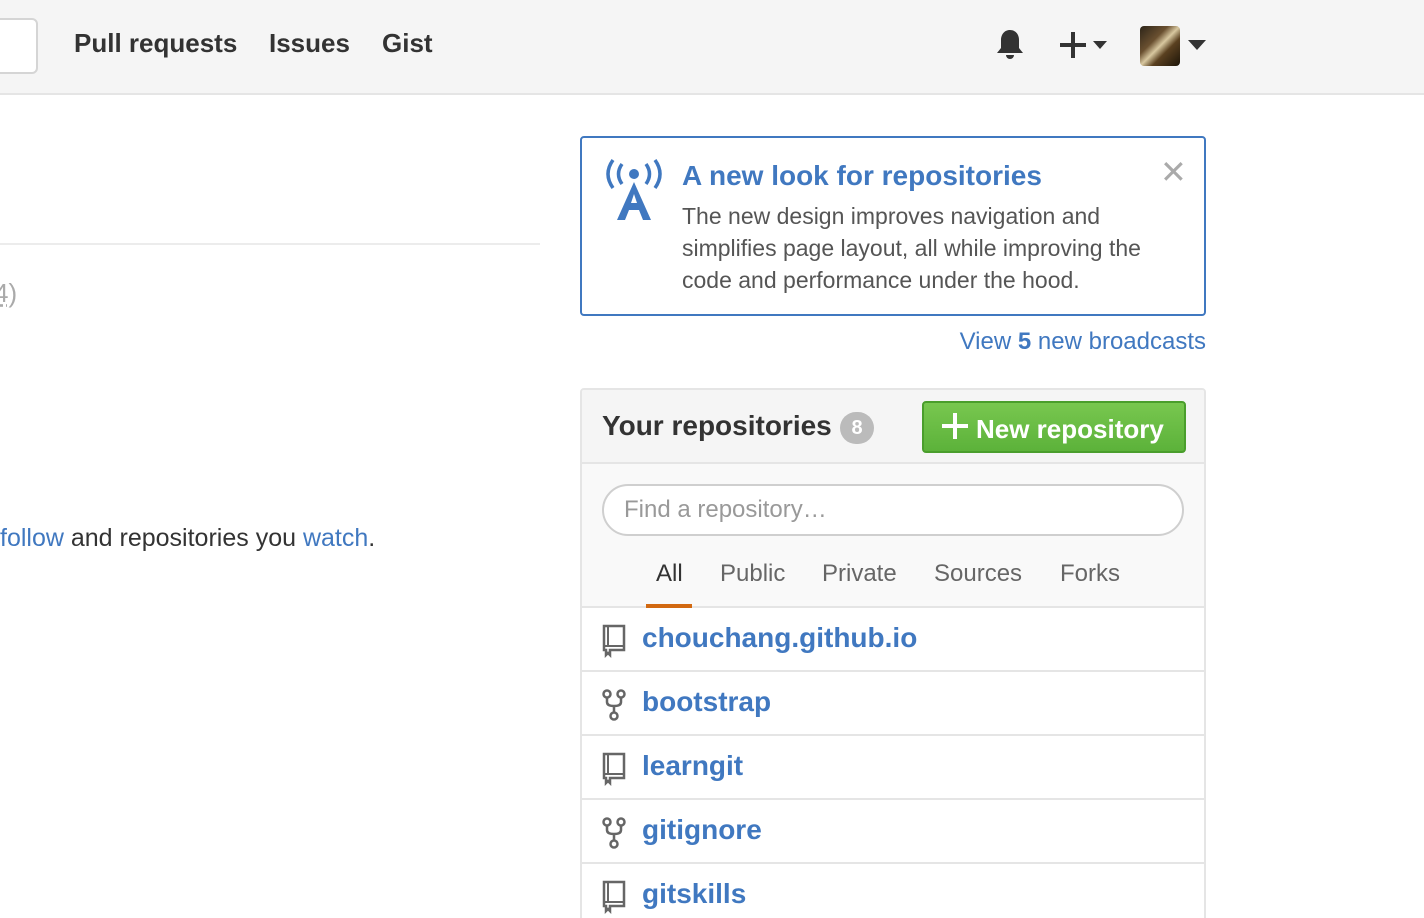 The height and width of the screenshot is (918, 1424). I want to click on bell-icon, so click(1010, 45).